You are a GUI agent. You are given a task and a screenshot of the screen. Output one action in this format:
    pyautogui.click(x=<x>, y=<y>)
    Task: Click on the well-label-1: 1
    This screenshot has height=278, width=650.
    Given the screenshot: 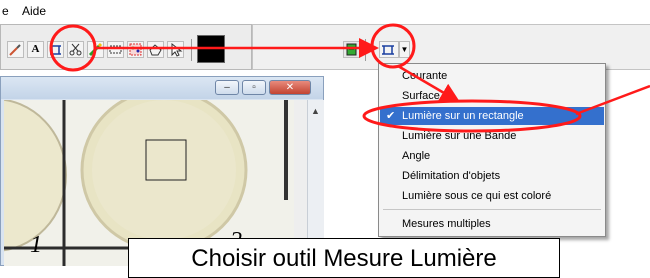 What is the action you would take?
    pyautogui.click(x=36, y=245)
    